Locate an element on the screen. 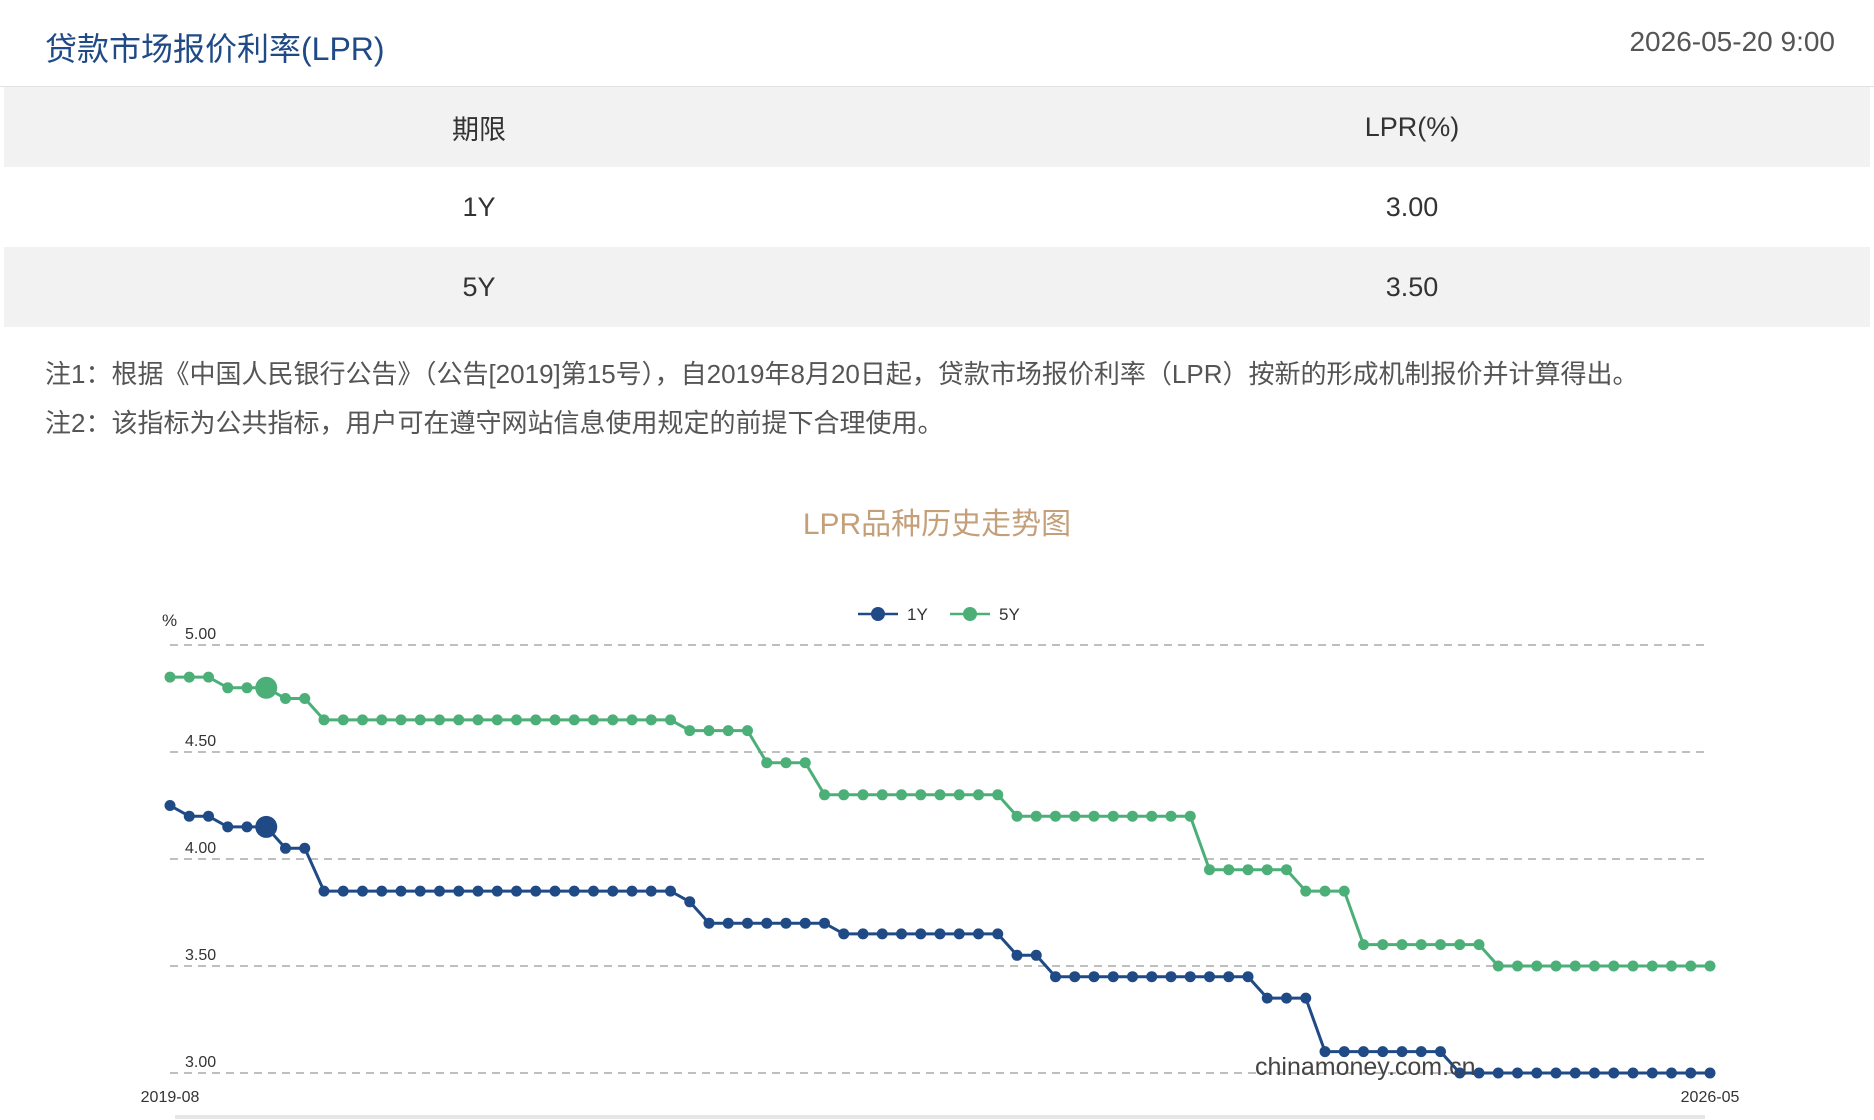  chart-scroll-track is located at coordinates (940, 1117).